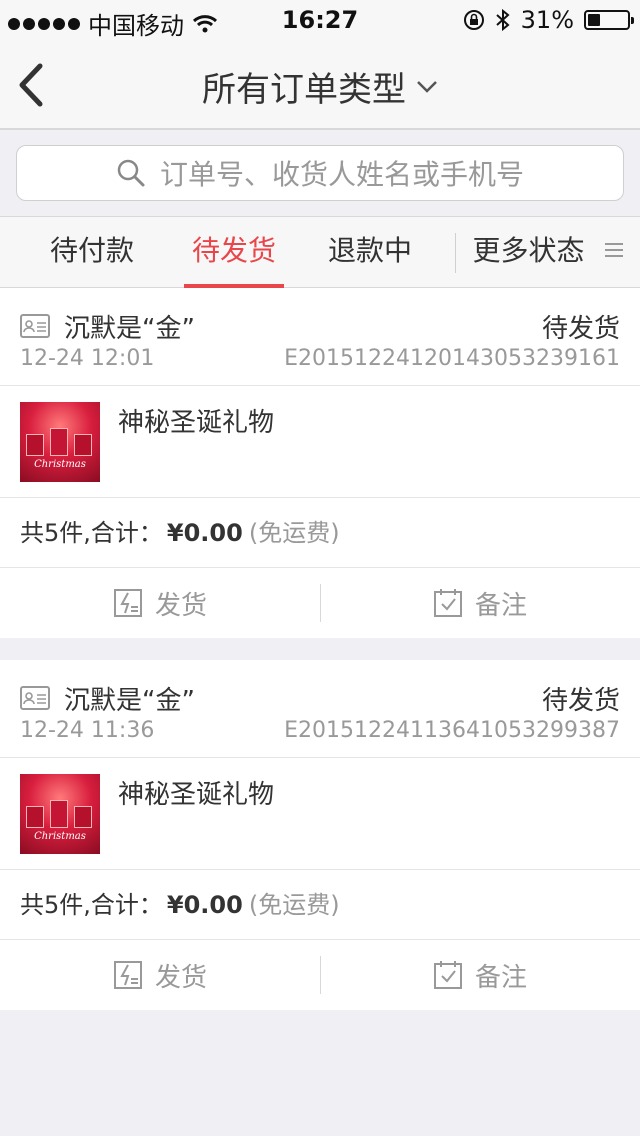 Image resolution: width=640 pixels, height=1136 pixels. Describe the element at coordinates (341, 174) in the screenshot. I see `search-placeholder: 订单号、收货人姓名或手机号` at that location.